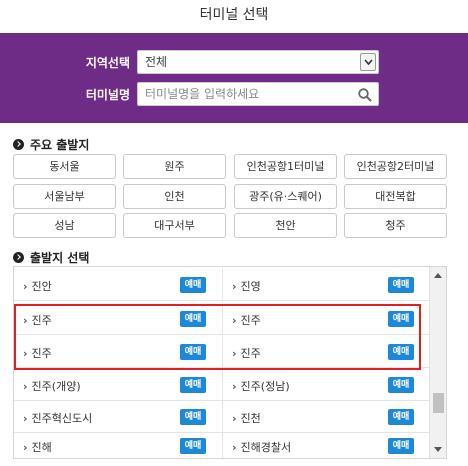 This screenshot has width=468, height=466. Describe the element at coordinates (262, 447) in the screenshot. I see `terminal-name: 진해경찰서` at that location.